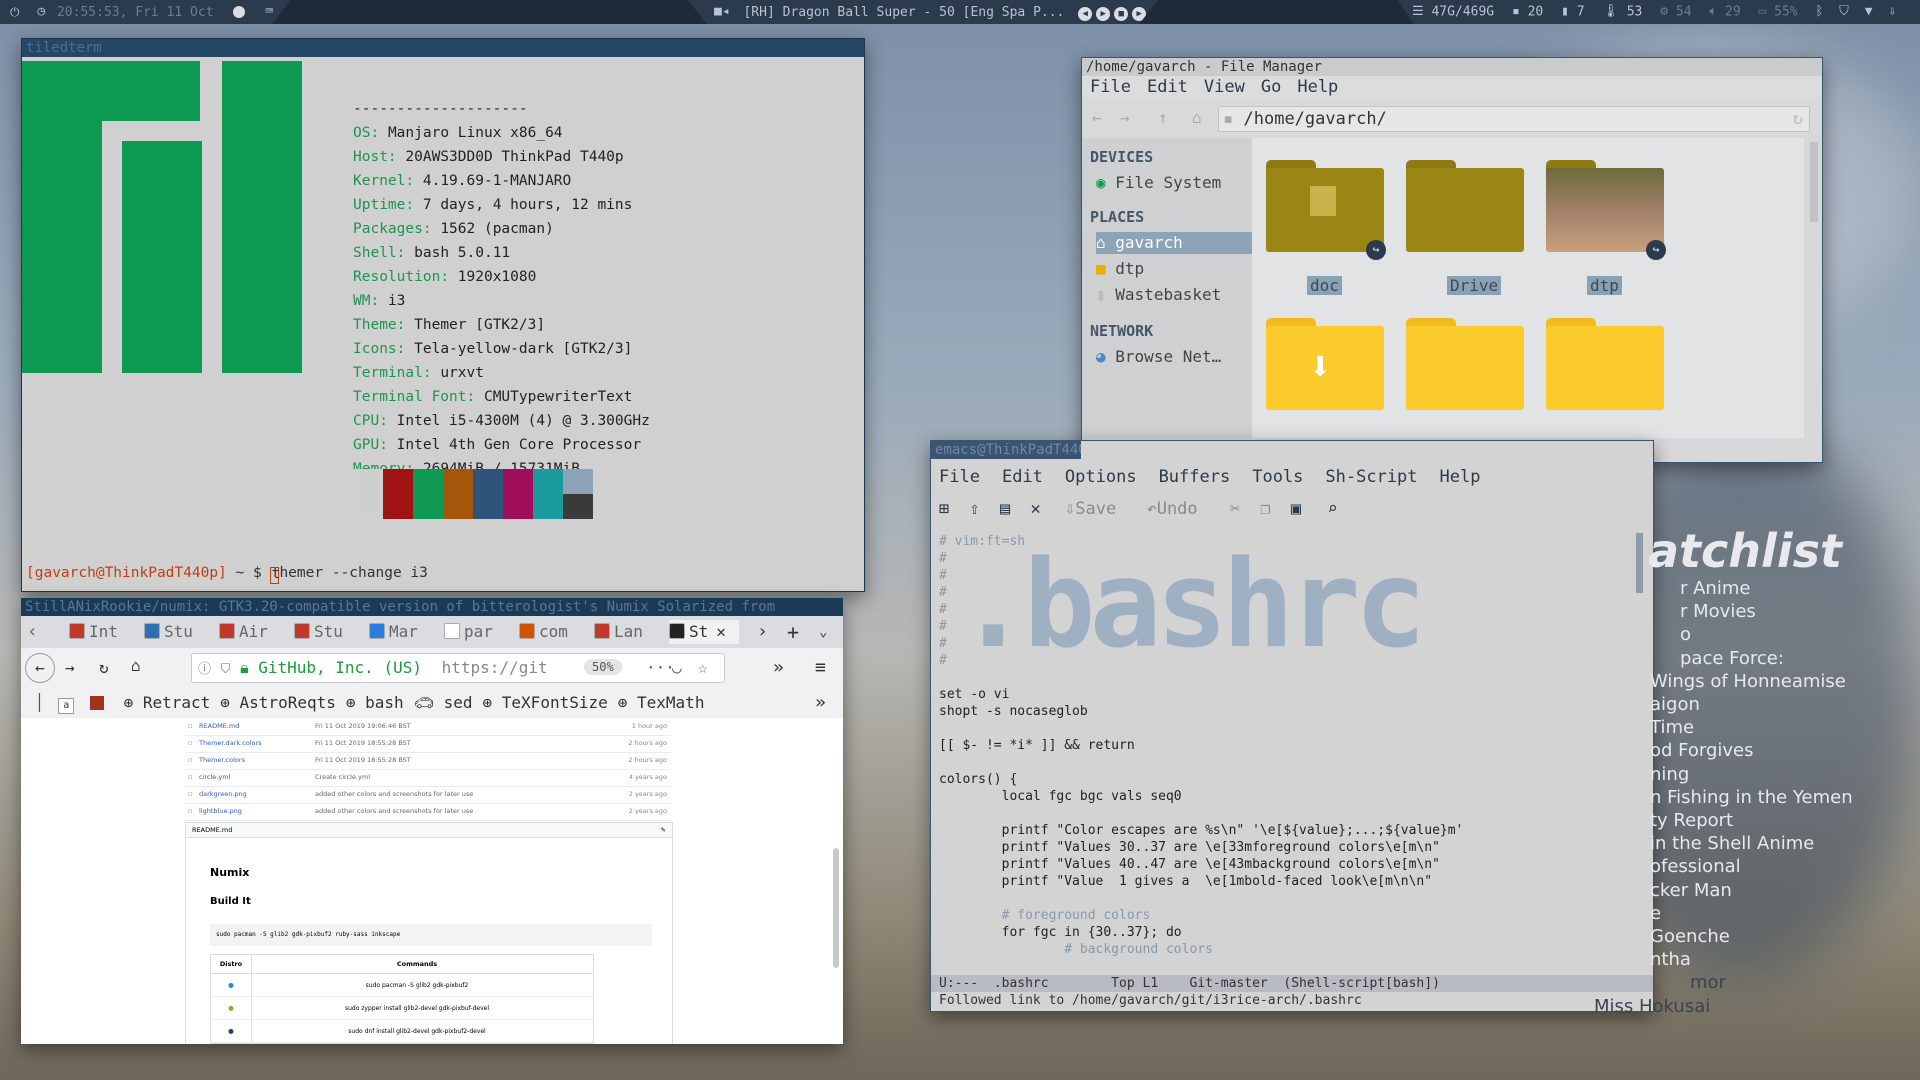 This screenshot has height=1080, width=1920. Describe the element at coordinates (329, 632) in the screenshot. I see `browser-tab: Stu` at that location.